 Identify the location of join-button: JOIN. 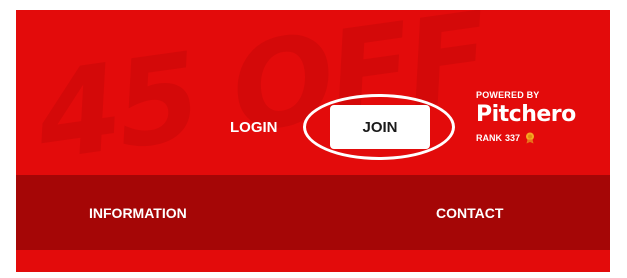
(380, 127).